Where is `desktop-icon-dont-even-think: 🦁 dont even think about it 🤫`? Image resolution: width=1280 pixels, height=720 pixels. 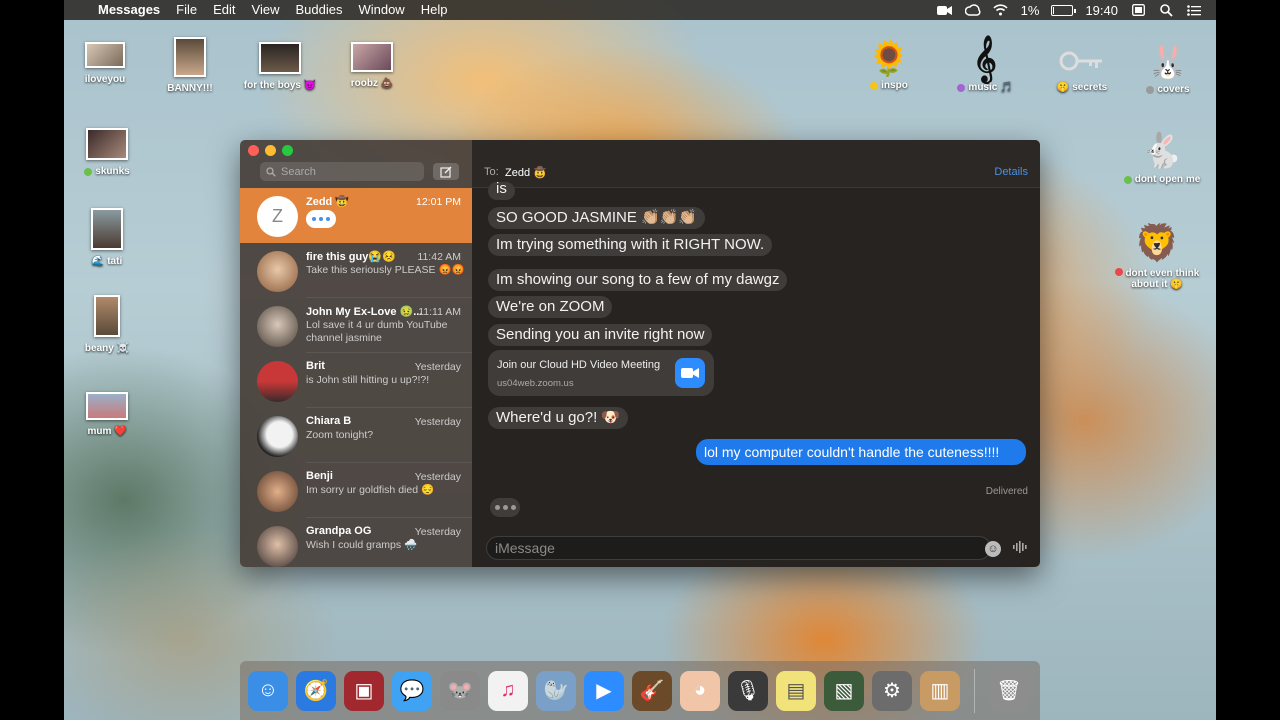 desktop-icon-dont-even-think: 🦁 dont even think about it 🤫 is located at coordinates (1157, 254).